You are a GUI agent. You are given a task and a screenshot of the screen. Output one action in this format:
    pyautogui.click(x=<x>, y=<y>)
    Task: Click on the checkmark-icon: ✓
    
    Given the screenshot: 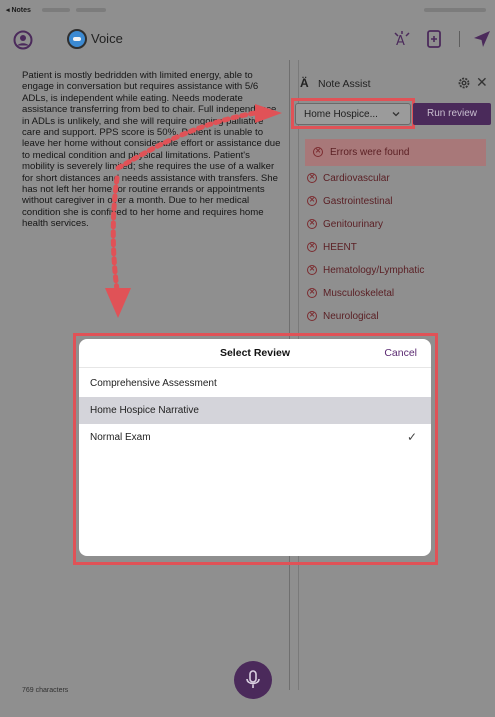 What is the action you would take?
    pyautogui.click(x=411, y=437)
    